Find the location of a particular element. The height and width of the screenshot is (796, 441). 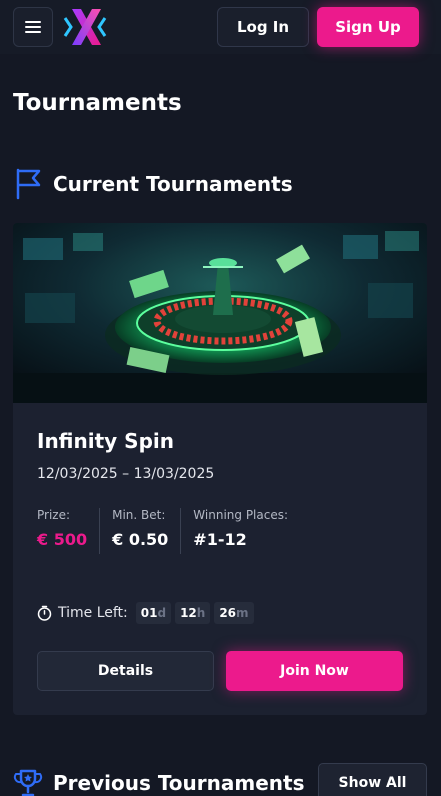

signup-button: Sign Up is located at coordinates (368, 27).